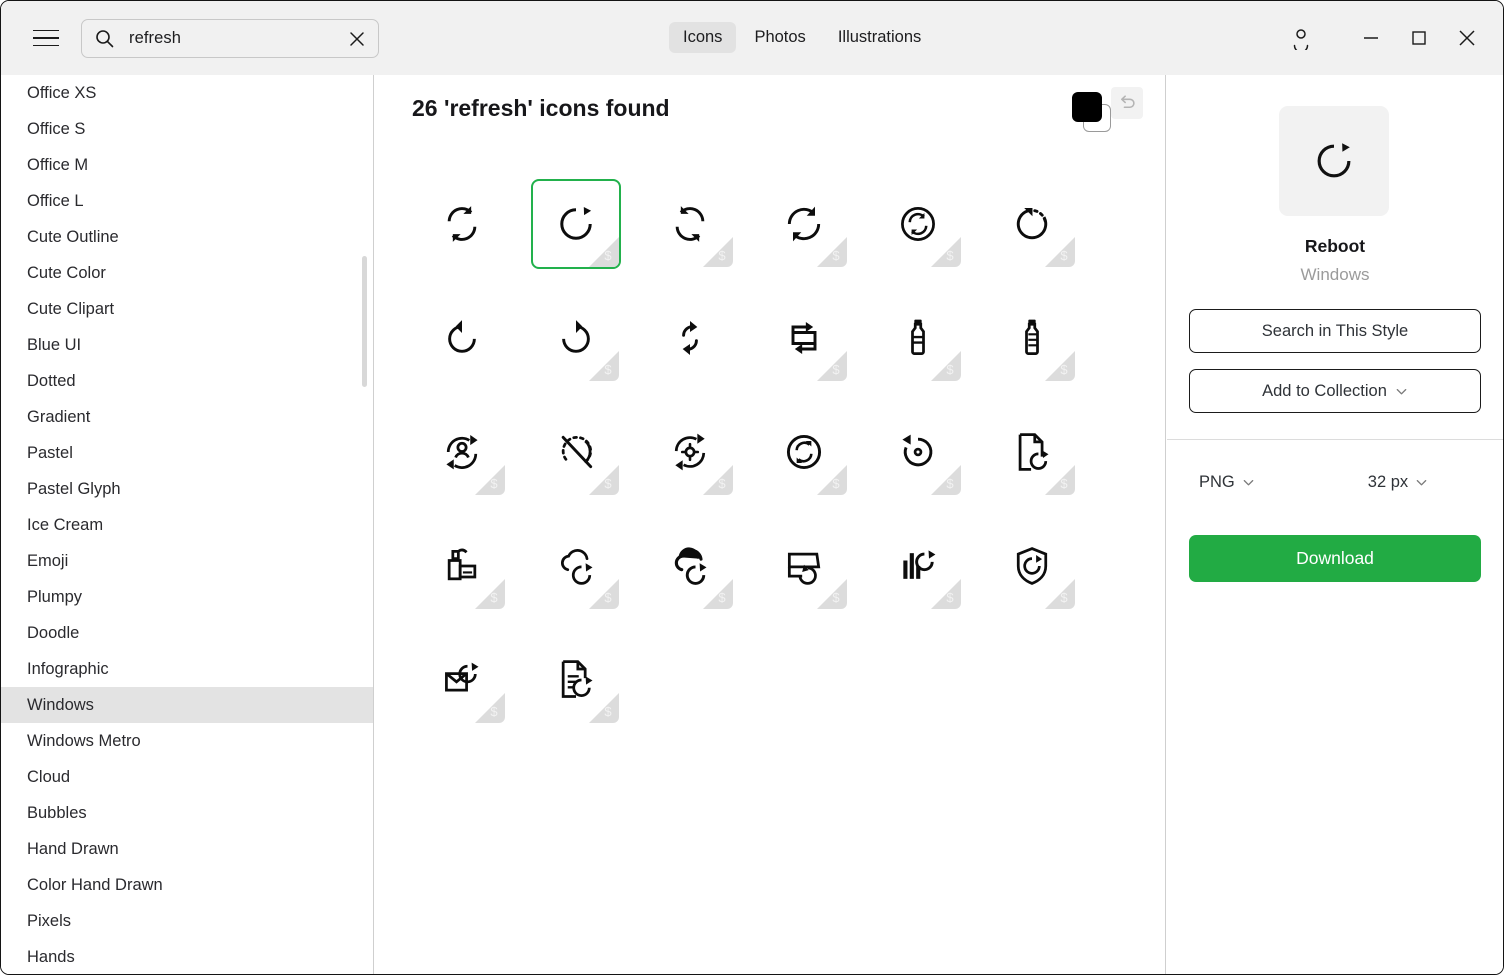 The image size is (1504, 975). I want to click on refresh-file-icon, so click(577, 679).